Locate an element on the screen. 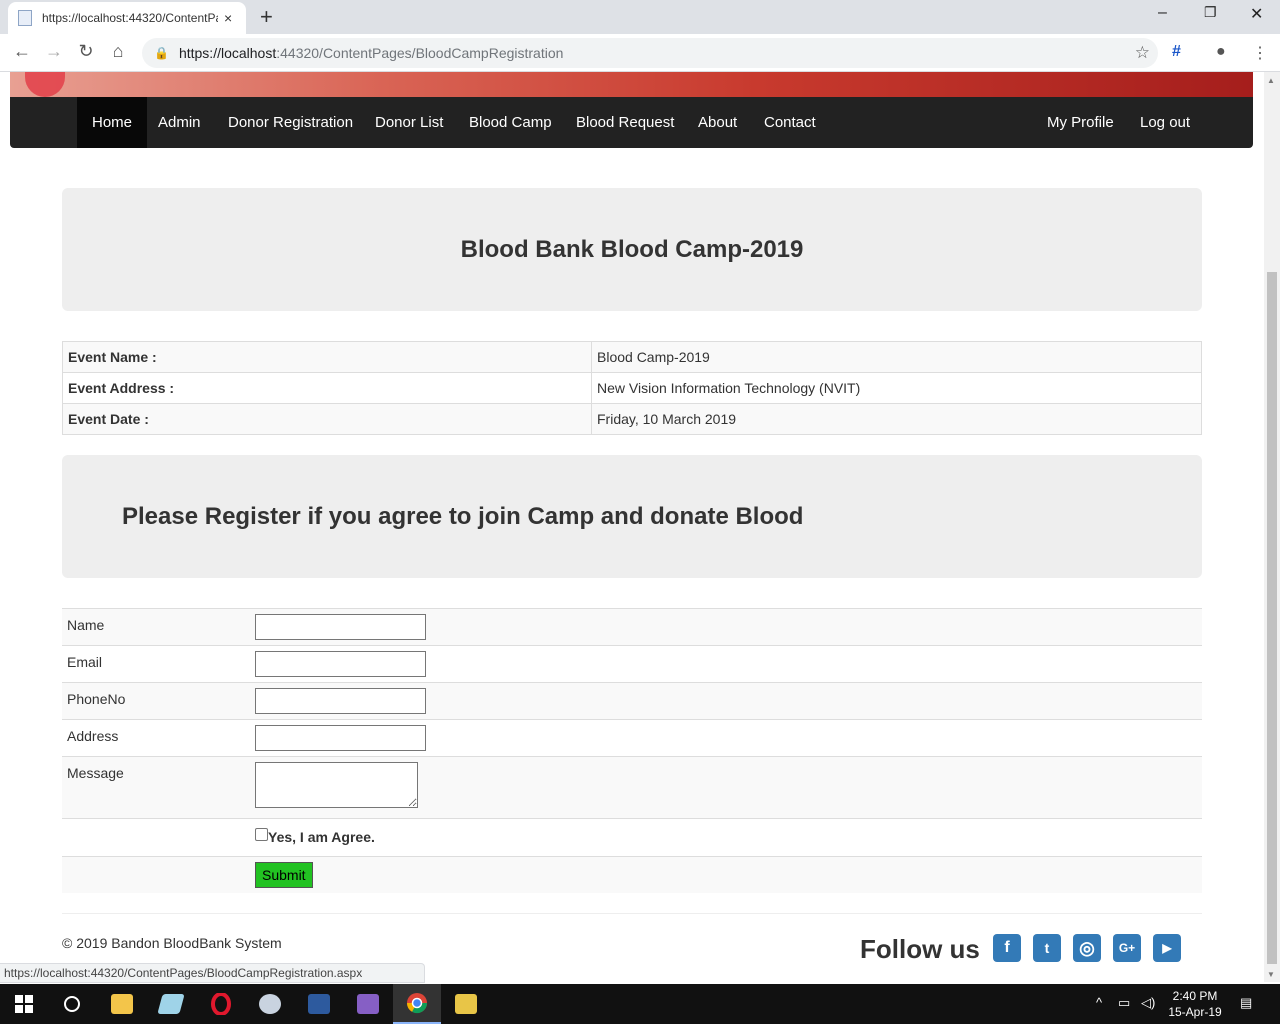  agree-checkbox is located at coordinates (261, 834).